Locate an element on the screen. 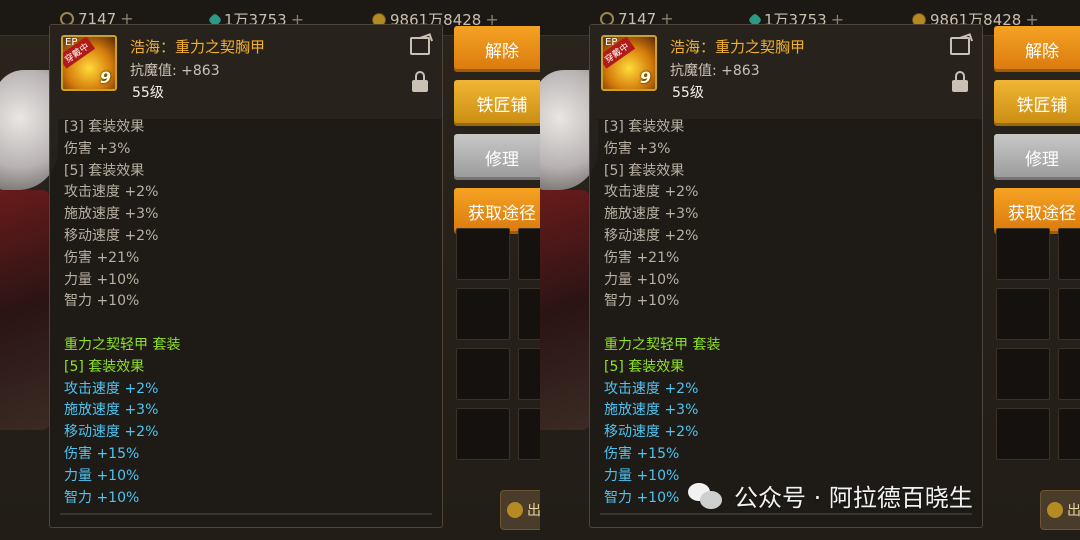  watermark-text: 公众号 · 阿拉德百晓生 is located at coordinates (853, 498).